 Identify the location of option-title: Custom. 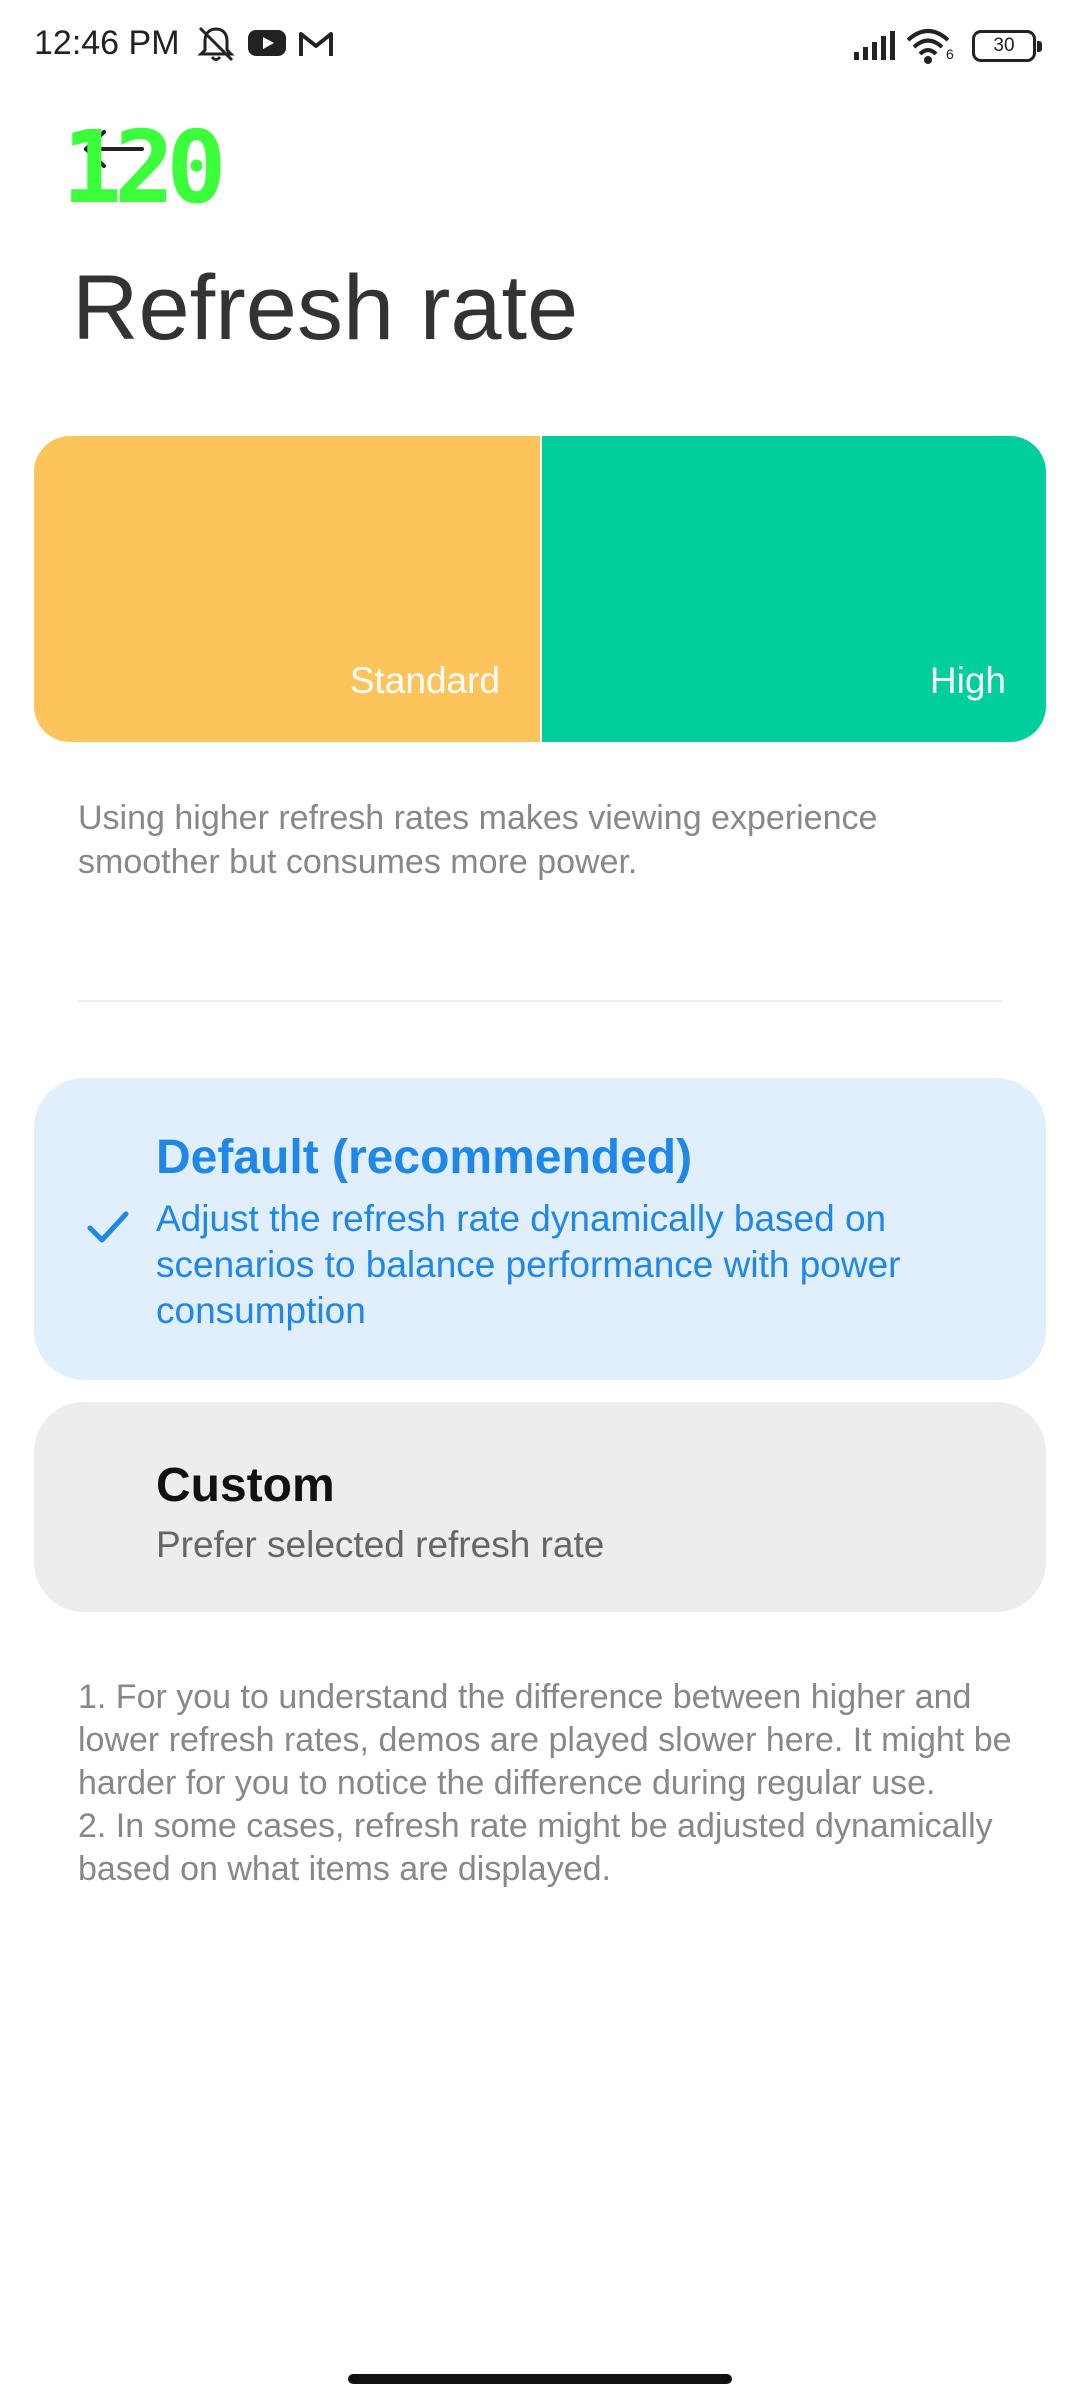
(245, 1485).